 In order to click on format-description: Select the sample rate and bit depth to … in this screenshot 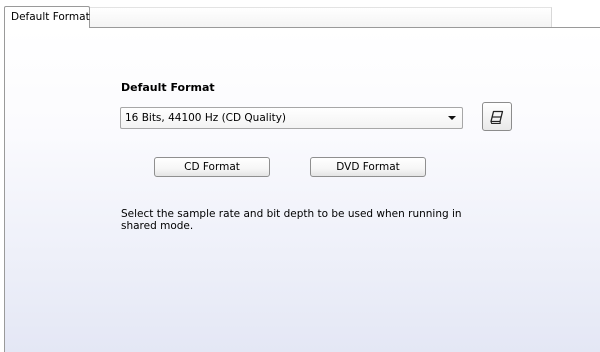, I will do `click(291, 220)`.